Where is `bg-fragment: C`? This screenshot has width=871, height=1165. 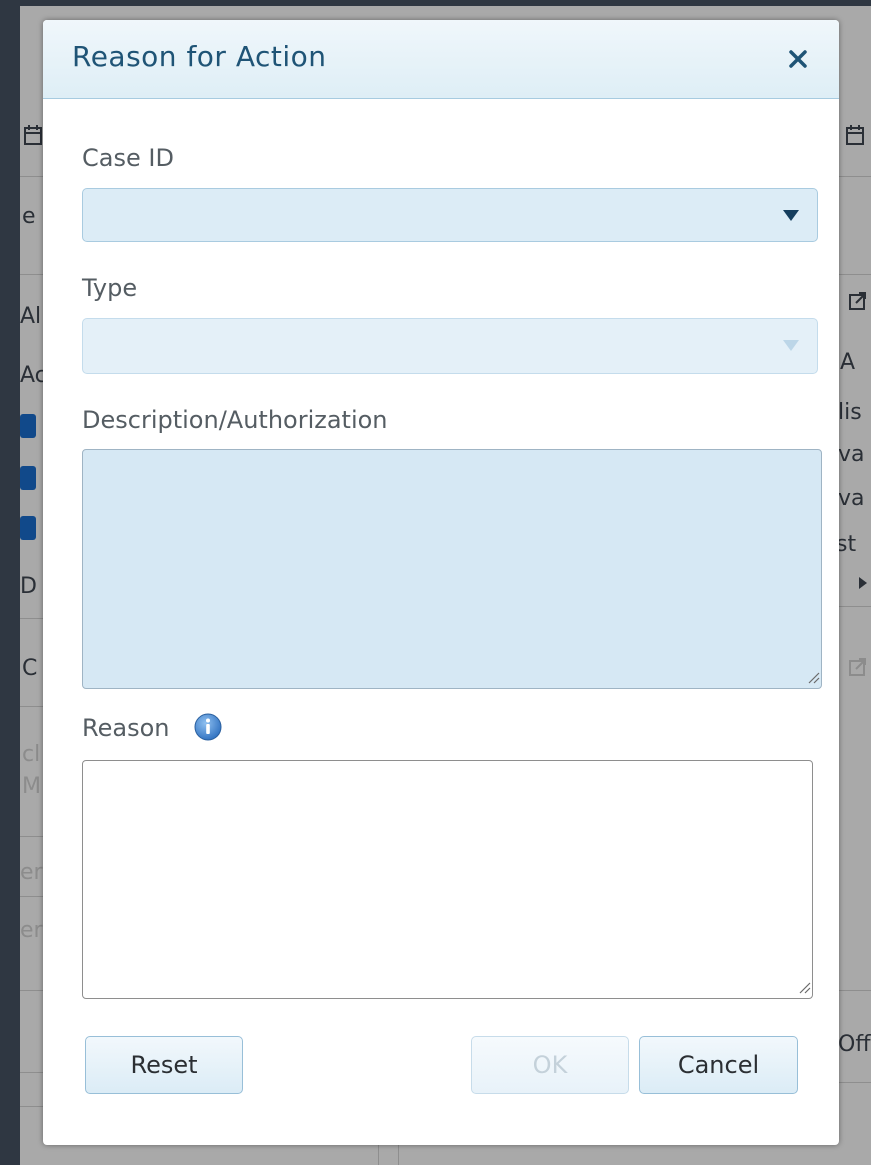 bg-fragment: C is located at coordinates (30, 668).